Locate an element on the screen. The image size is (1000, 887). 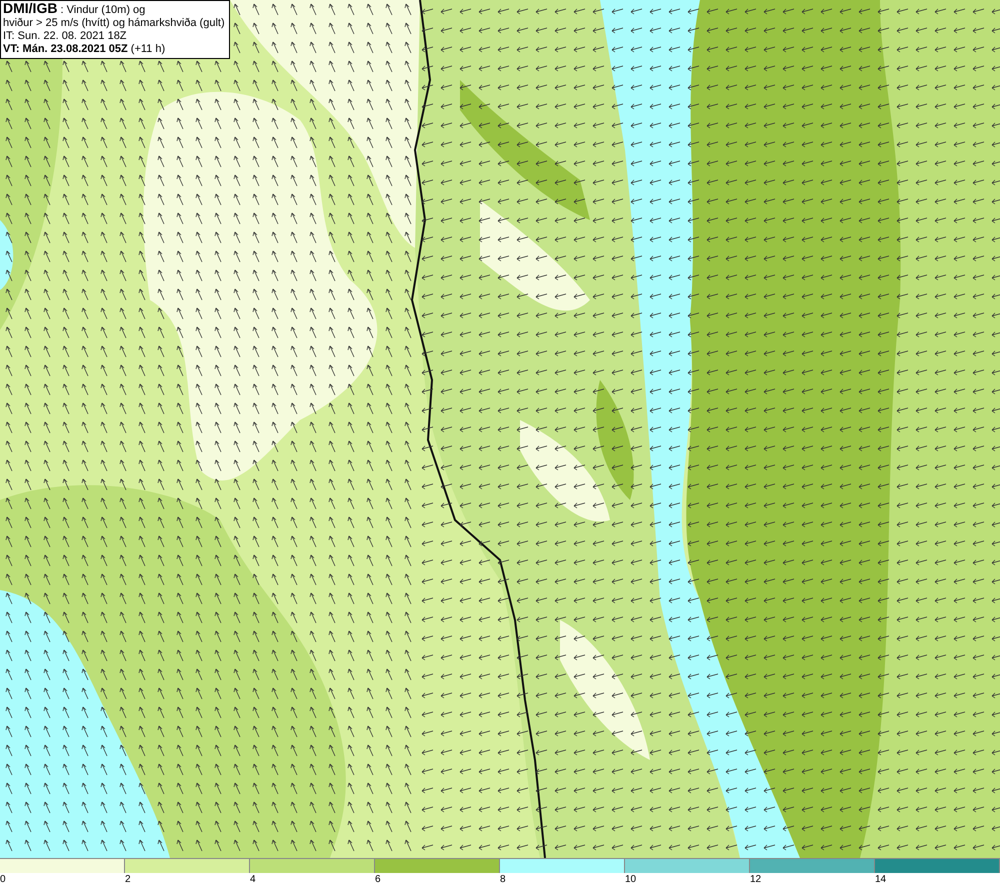
header-text: DMI/IGB : Vindur (10m) og is located at coordinates (74, 9).